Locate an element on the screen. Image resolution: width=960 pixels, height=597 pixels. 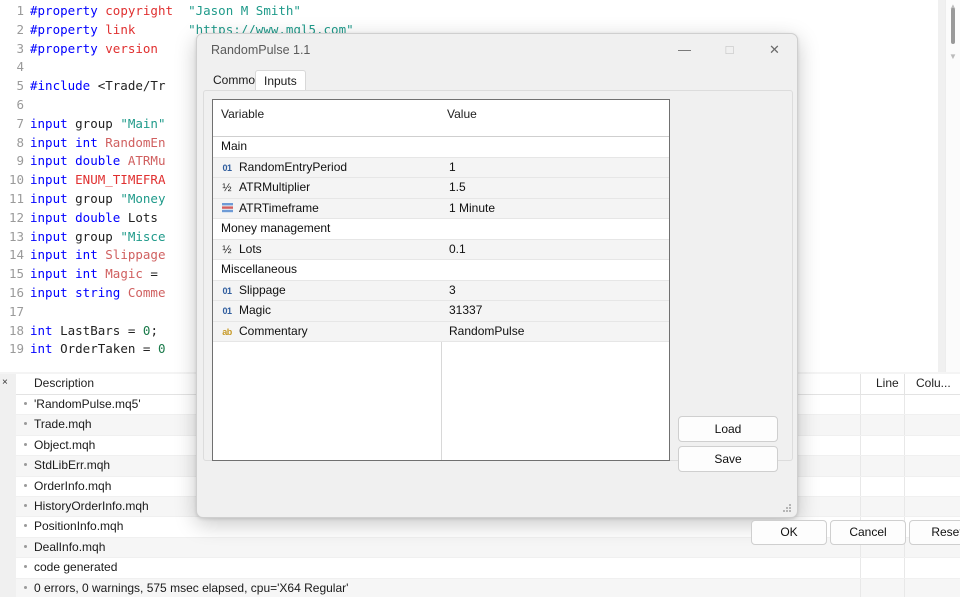
line-number: 17 is located at coordinates (16, 311).